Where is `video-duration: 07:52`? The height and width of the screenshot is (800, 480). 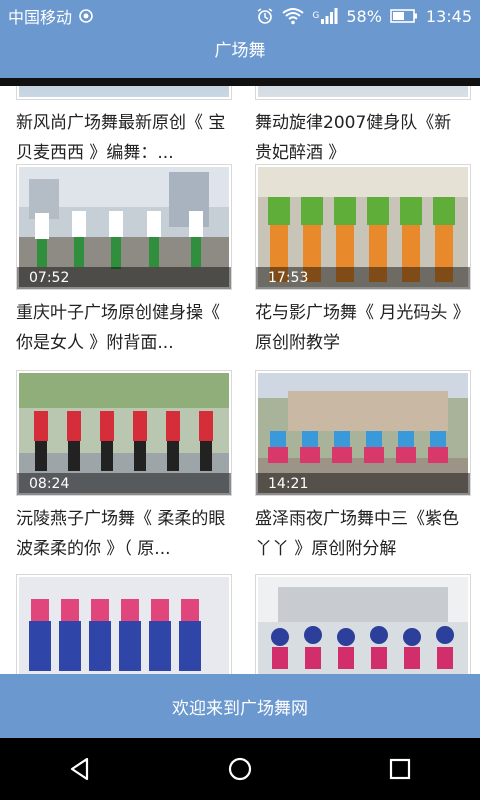
video-duration: 07:52 is located at coordinates (124, 278).